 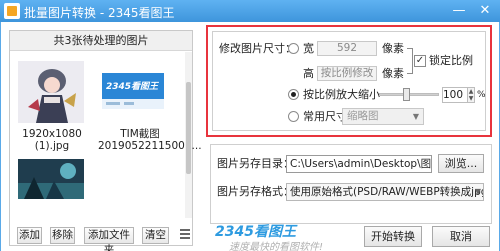 What do you see at coordinates (393, 48) in the screenshot?
I see `width-unit: 像素` at bounding box center [393, 48].